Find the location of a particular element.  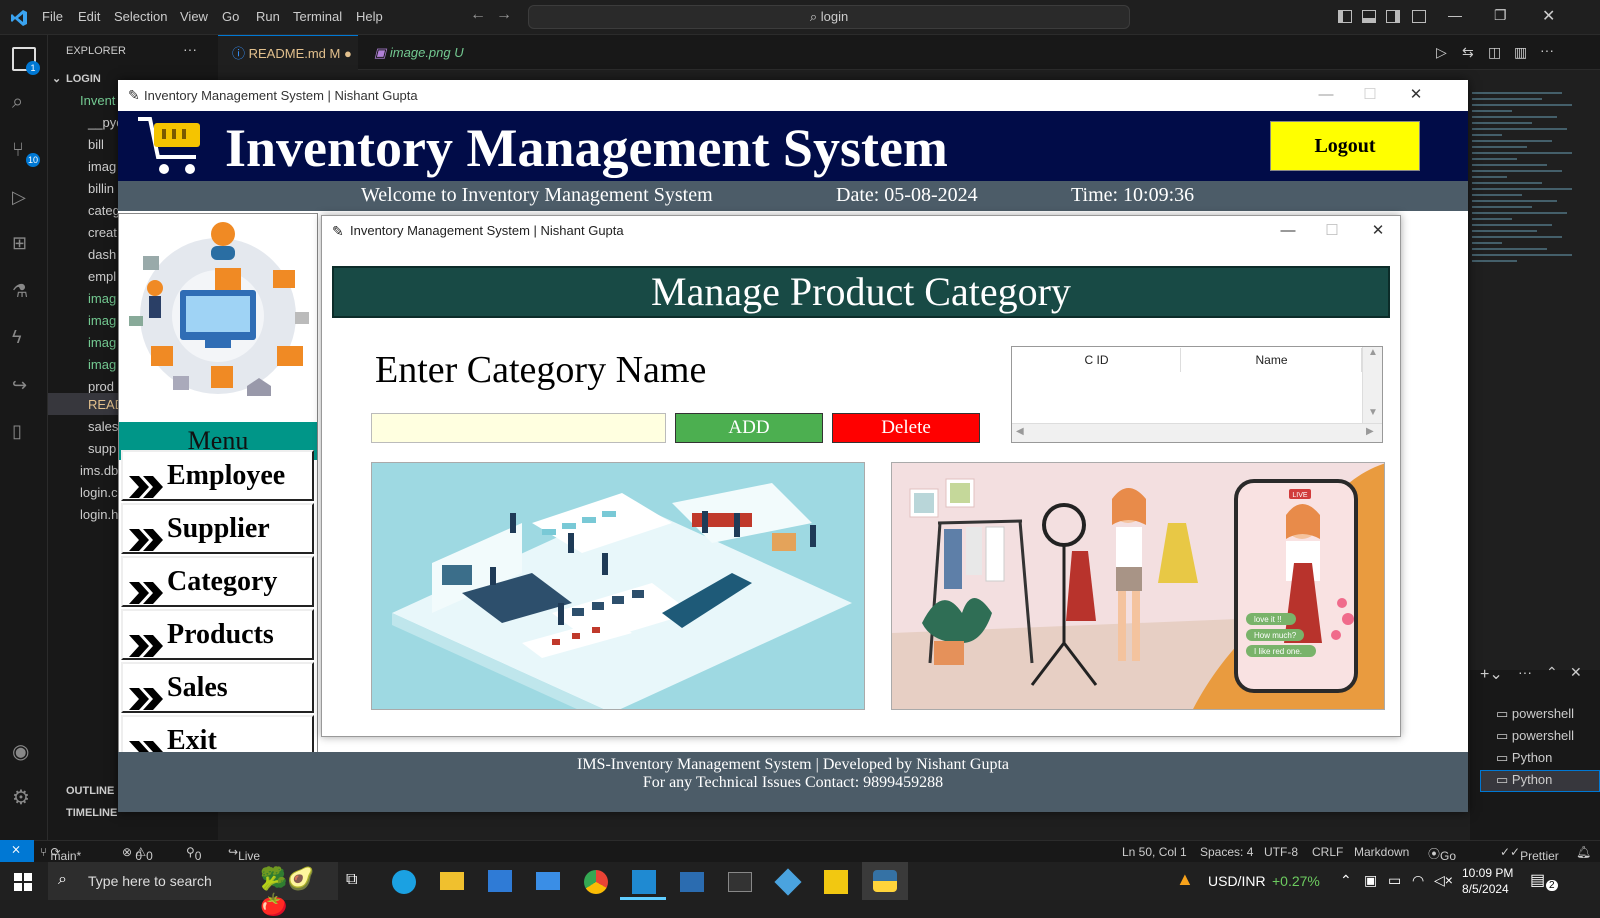

menu-sales-button: Sales is located at coordinates (217, 687).